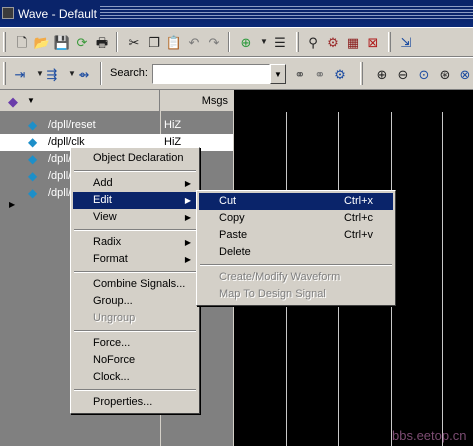  What do you see at coordinates (300, 74) in the screenshot?
I see `find-binoculars-icon: ⚭` at bounding box center [300, 74].